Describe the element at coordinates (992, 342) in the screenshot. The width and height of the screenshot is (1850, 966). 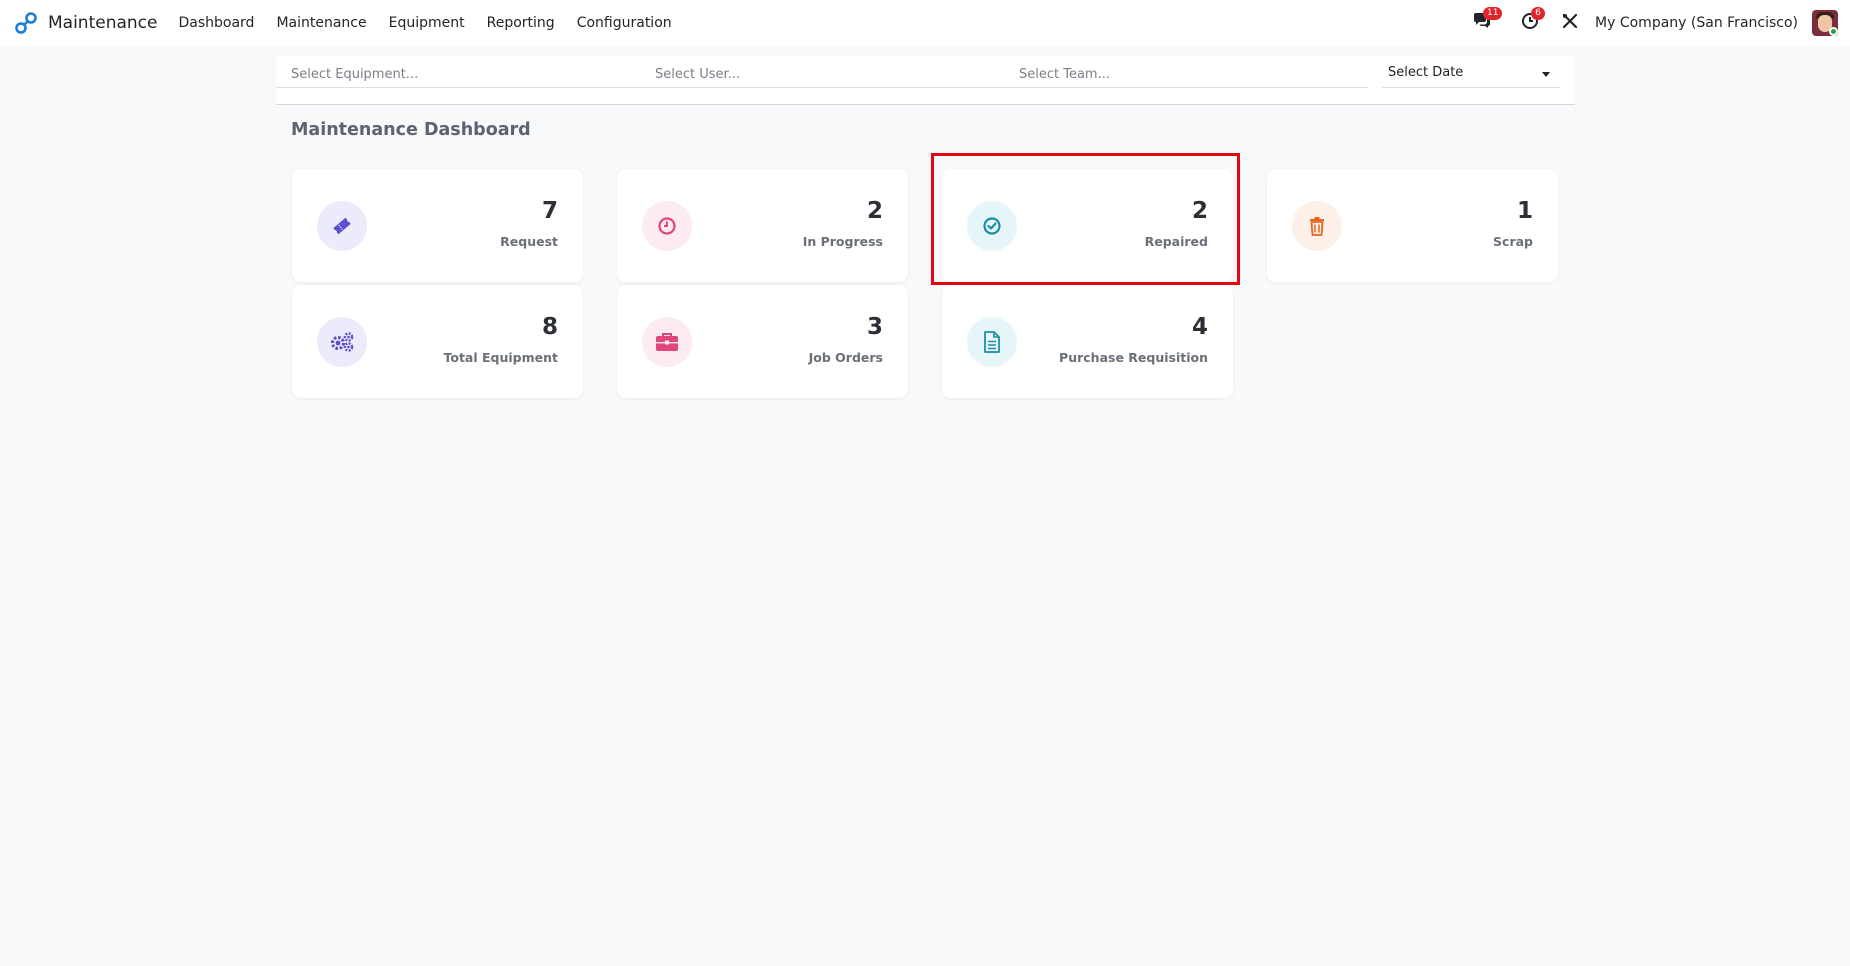
I see `document-icon` at that location.